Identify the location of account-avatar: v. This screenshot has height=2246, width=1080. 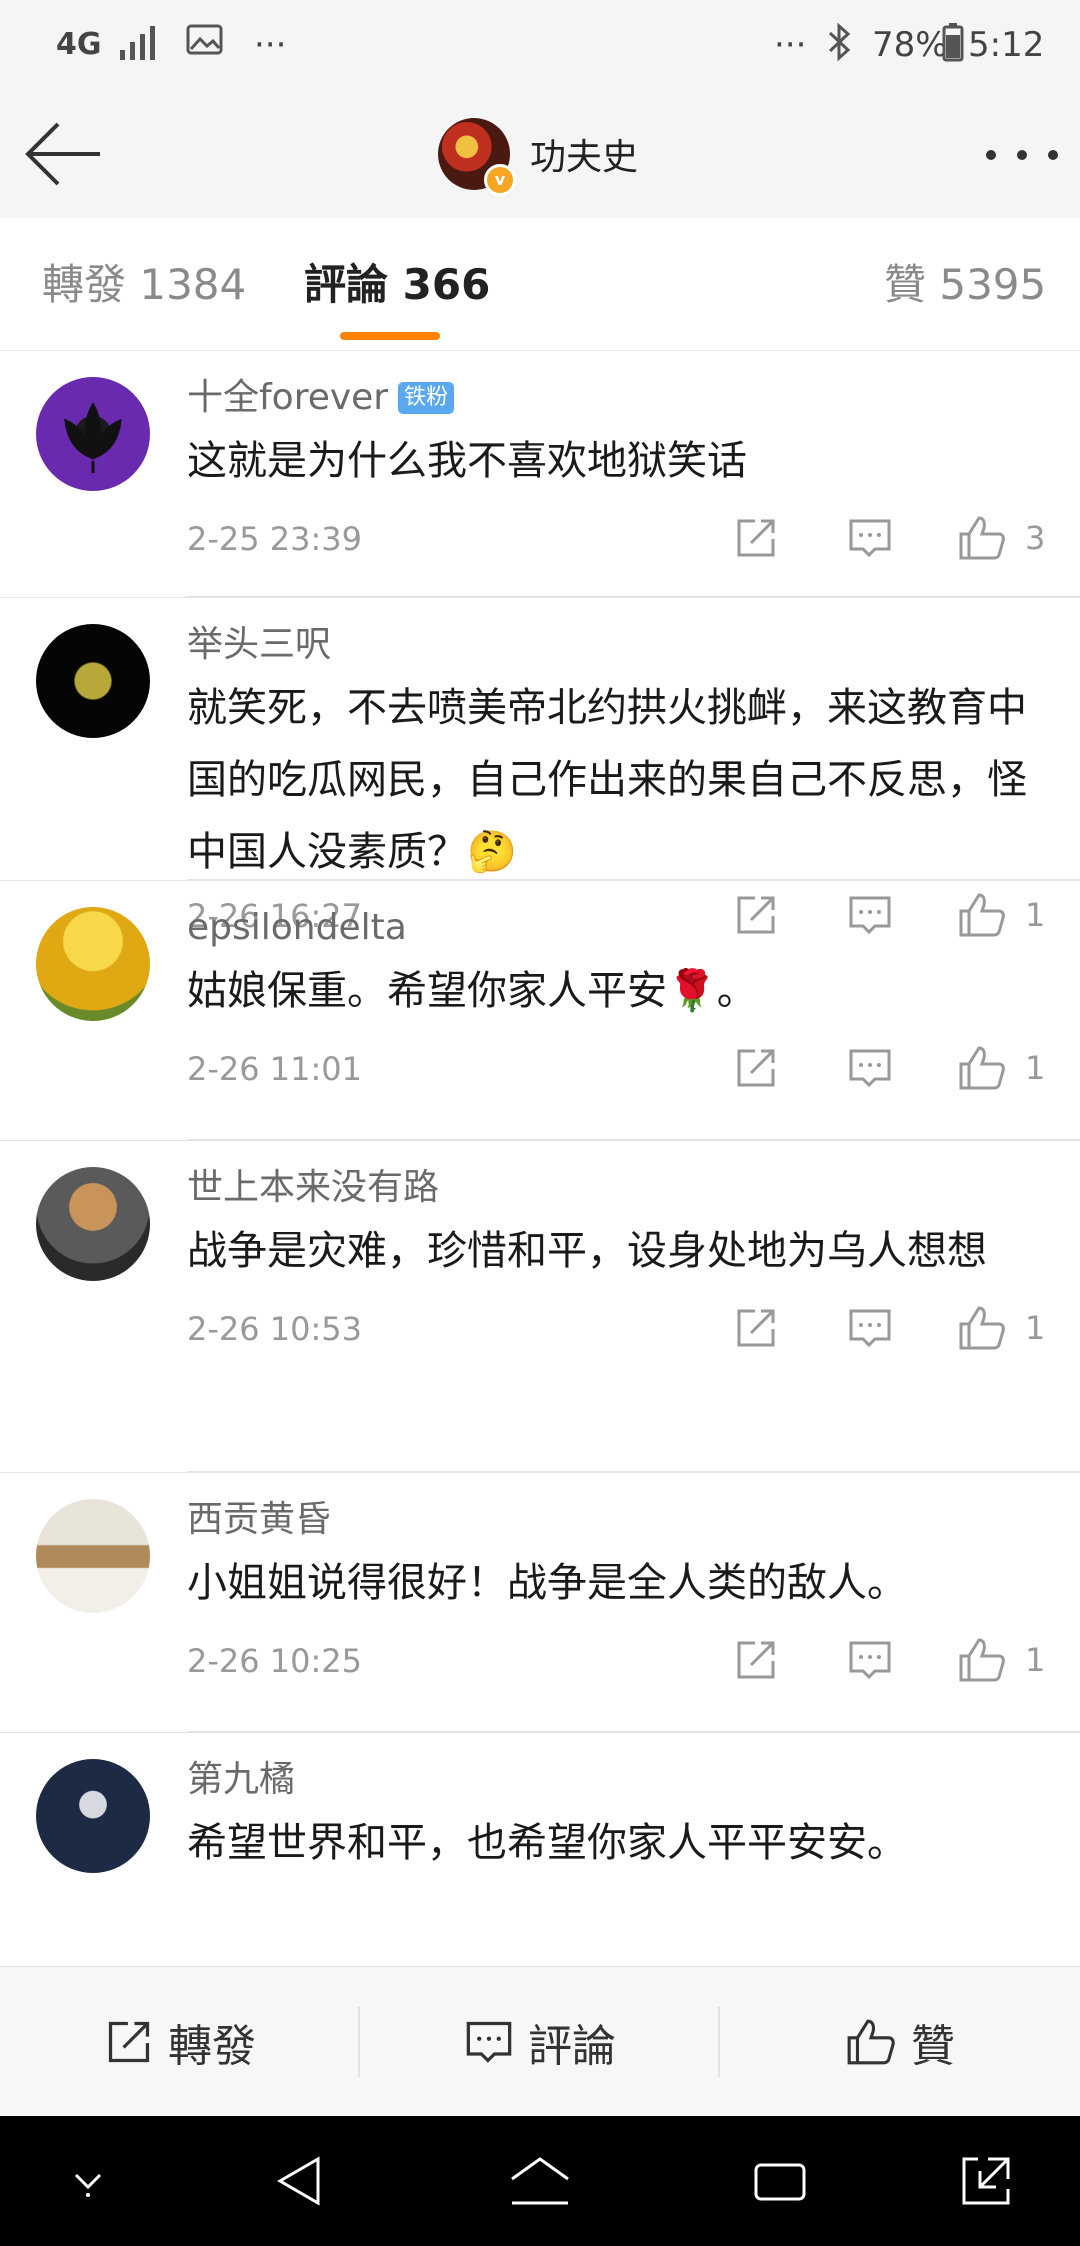
(477, 157).